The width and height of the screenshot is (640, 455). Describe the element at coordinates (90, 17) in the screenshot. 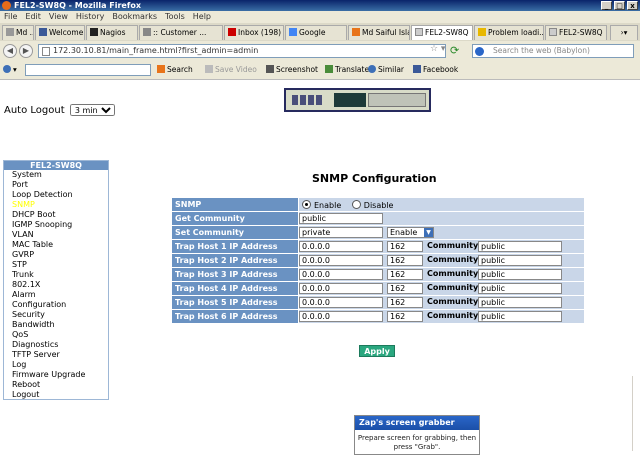

I see `menu-history: History` at that location.